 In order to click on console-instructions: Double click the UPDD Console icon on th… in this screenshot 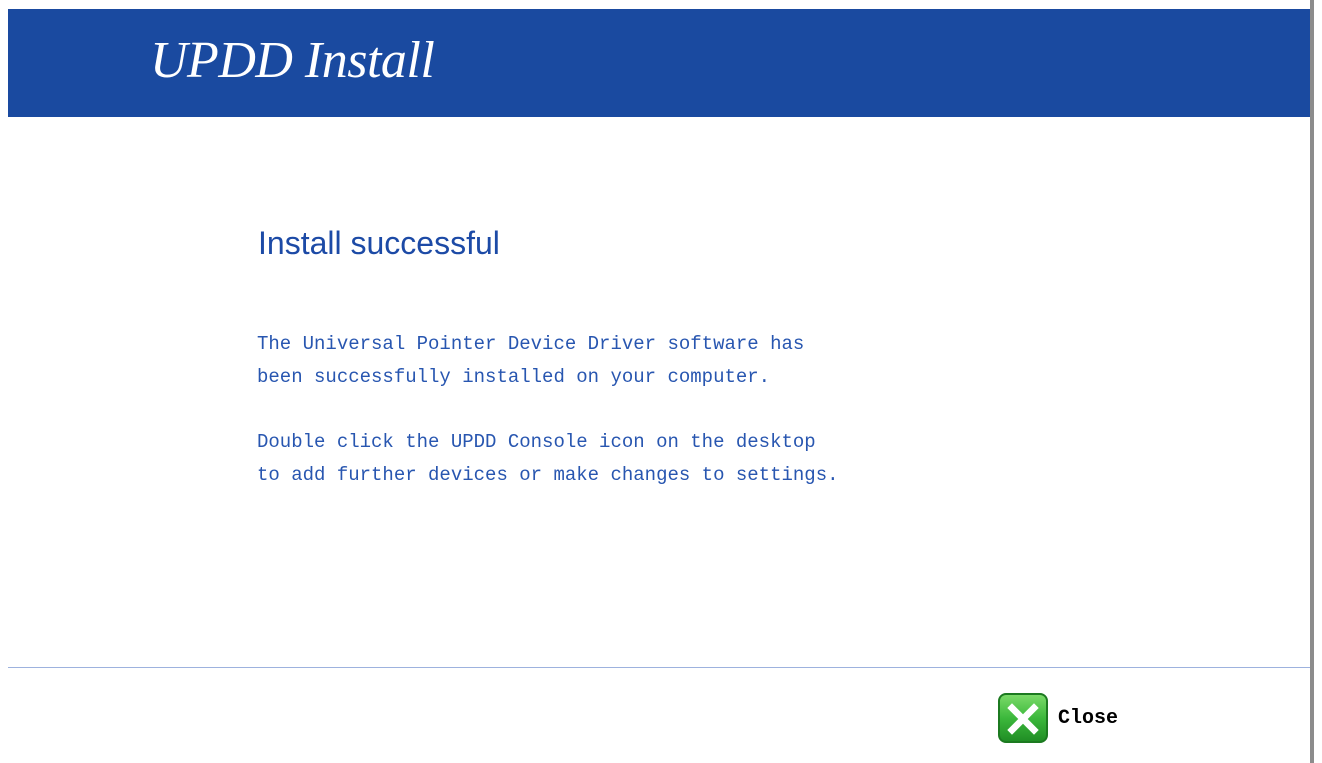, I will do `click(548, 459)`.